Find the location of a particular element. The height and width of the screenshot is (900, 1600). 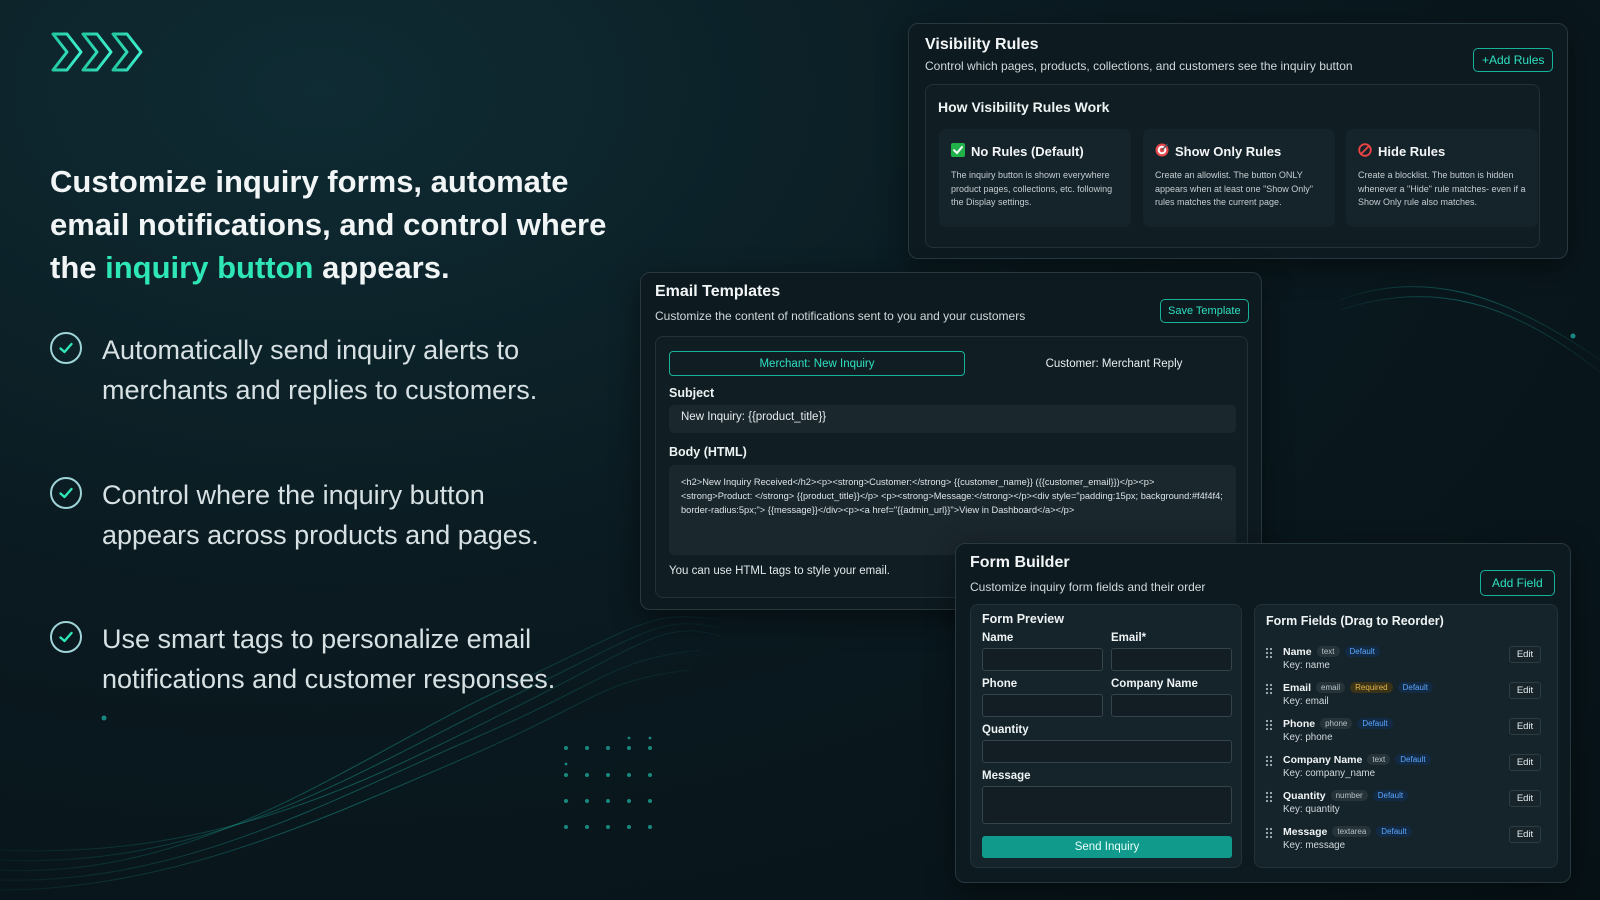

field-required-tag: Required is located at coordinates (1371, 687).